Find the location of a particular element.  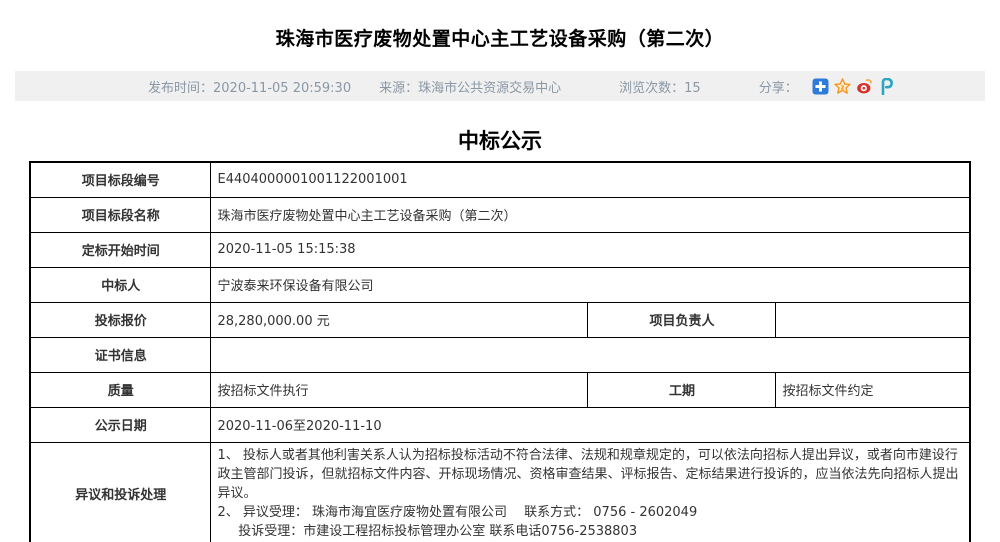

table-row: 投标报价 28,280,000.00 元 项目负责人 is located at coordinates (500, 319).